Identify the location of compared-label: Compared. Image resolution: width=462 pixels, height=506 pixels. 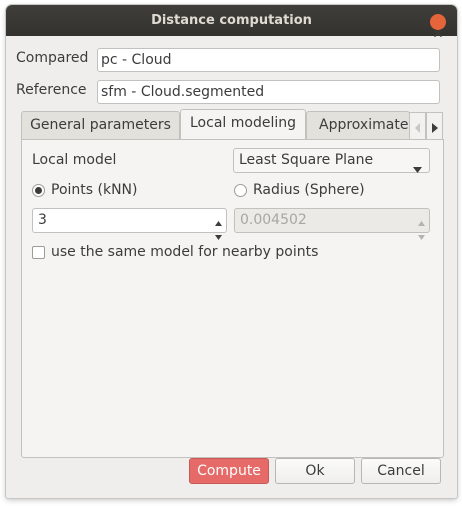
(52, 58).